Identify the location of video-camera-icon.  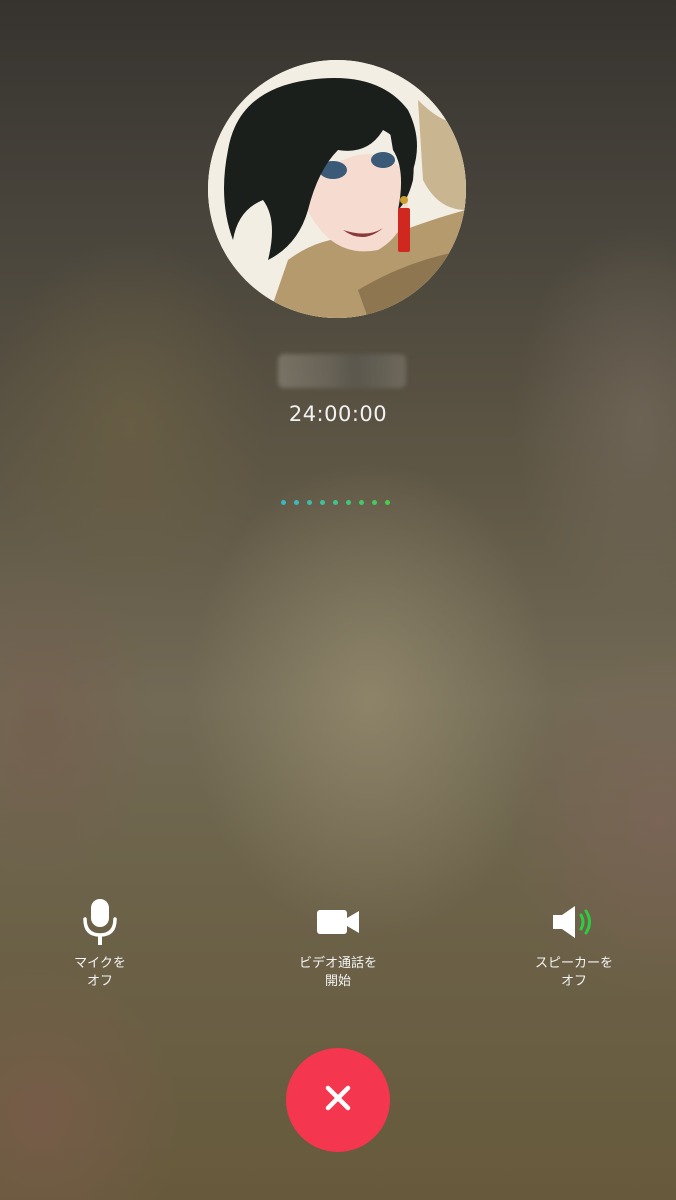
(338, 922).